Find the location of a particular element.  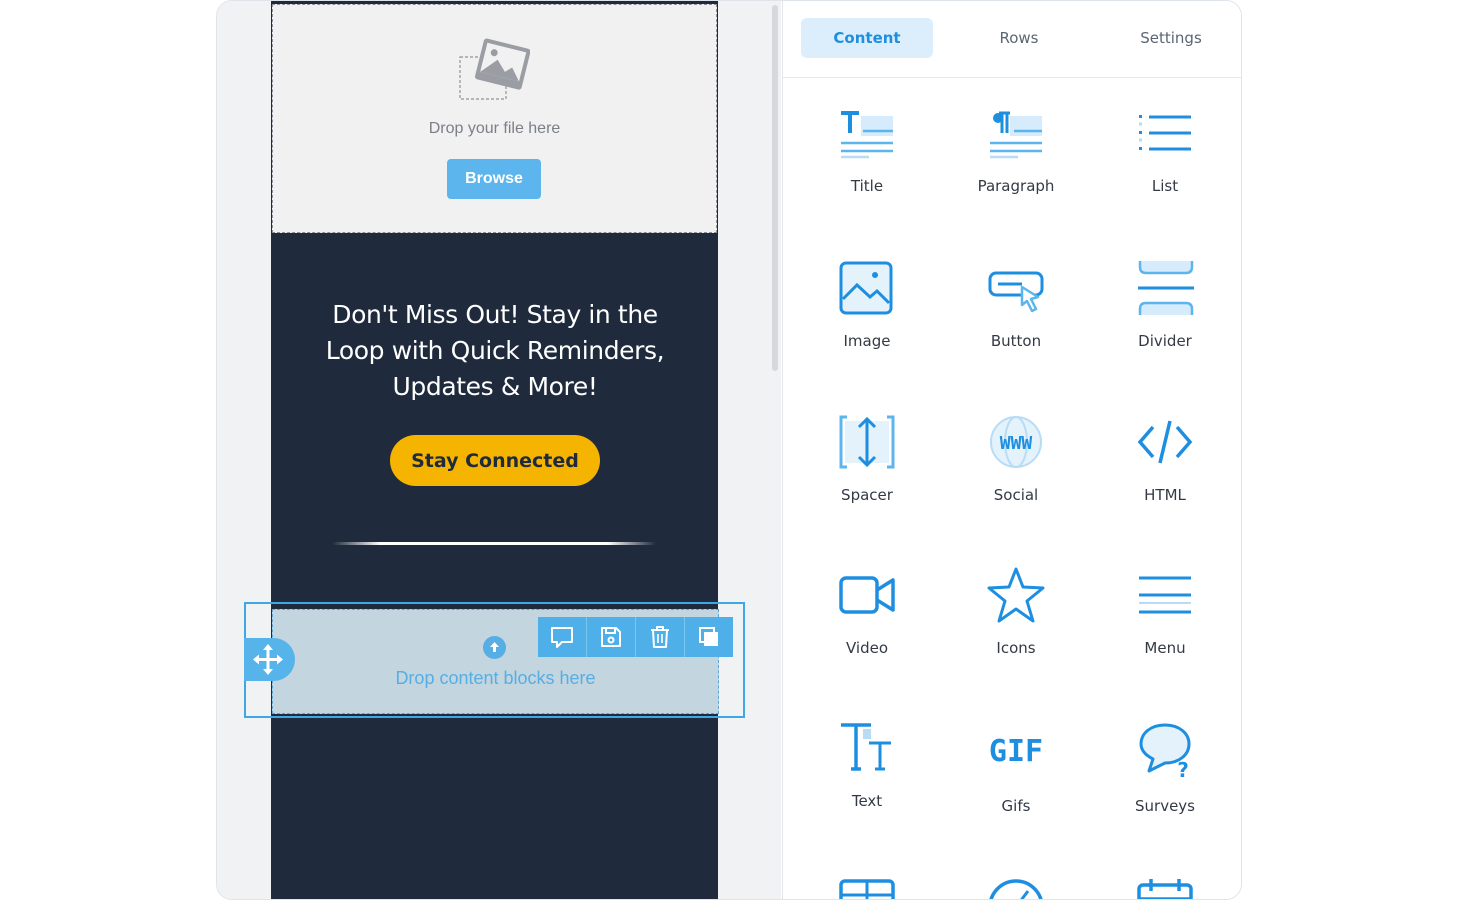

svg-text: GIF is located at coordinates (1016, 751).